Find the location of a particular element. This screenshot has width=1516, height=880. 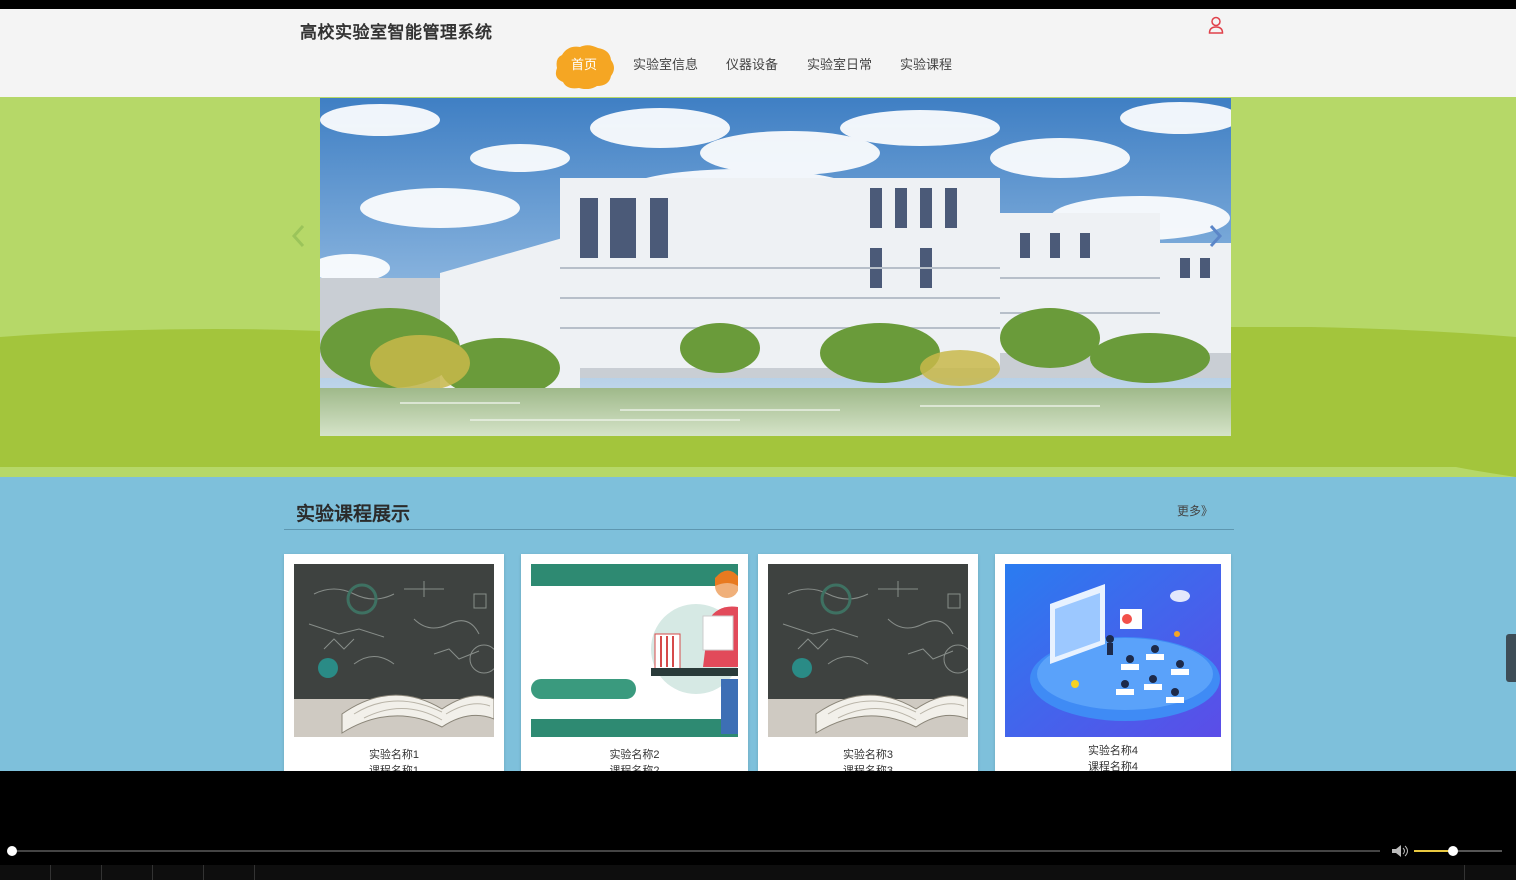

nav-label: 仪器设备 is located at coordinates (752, 64).